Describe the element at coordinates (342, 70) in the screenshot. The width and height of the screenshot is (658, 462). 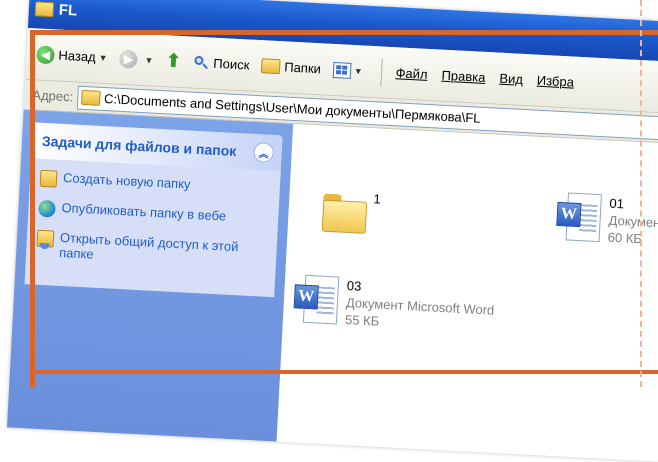
I see `views-icon` at that location.